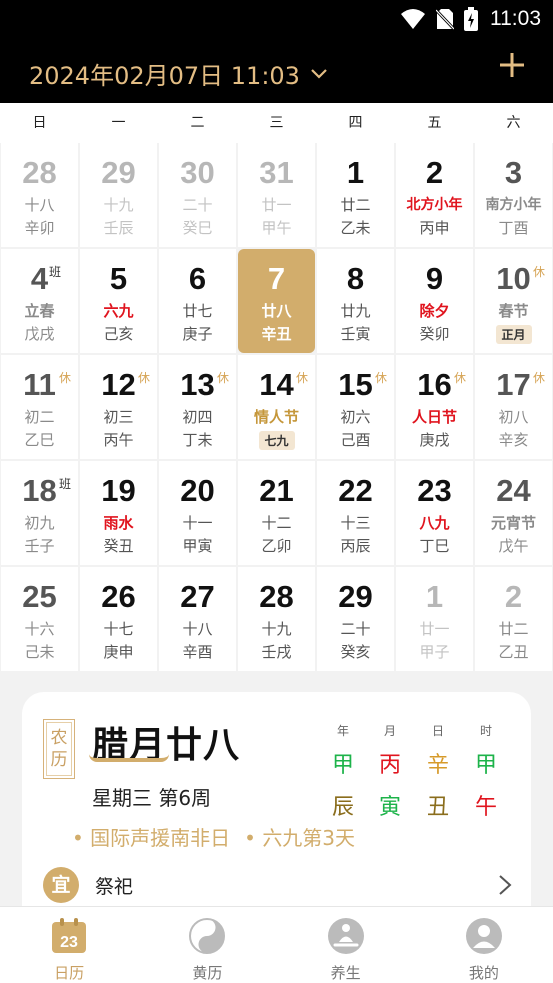  Describe the element at coordinates (355, 311) in the screenshot. I see `day-lunar-text: 廿九` at that location.